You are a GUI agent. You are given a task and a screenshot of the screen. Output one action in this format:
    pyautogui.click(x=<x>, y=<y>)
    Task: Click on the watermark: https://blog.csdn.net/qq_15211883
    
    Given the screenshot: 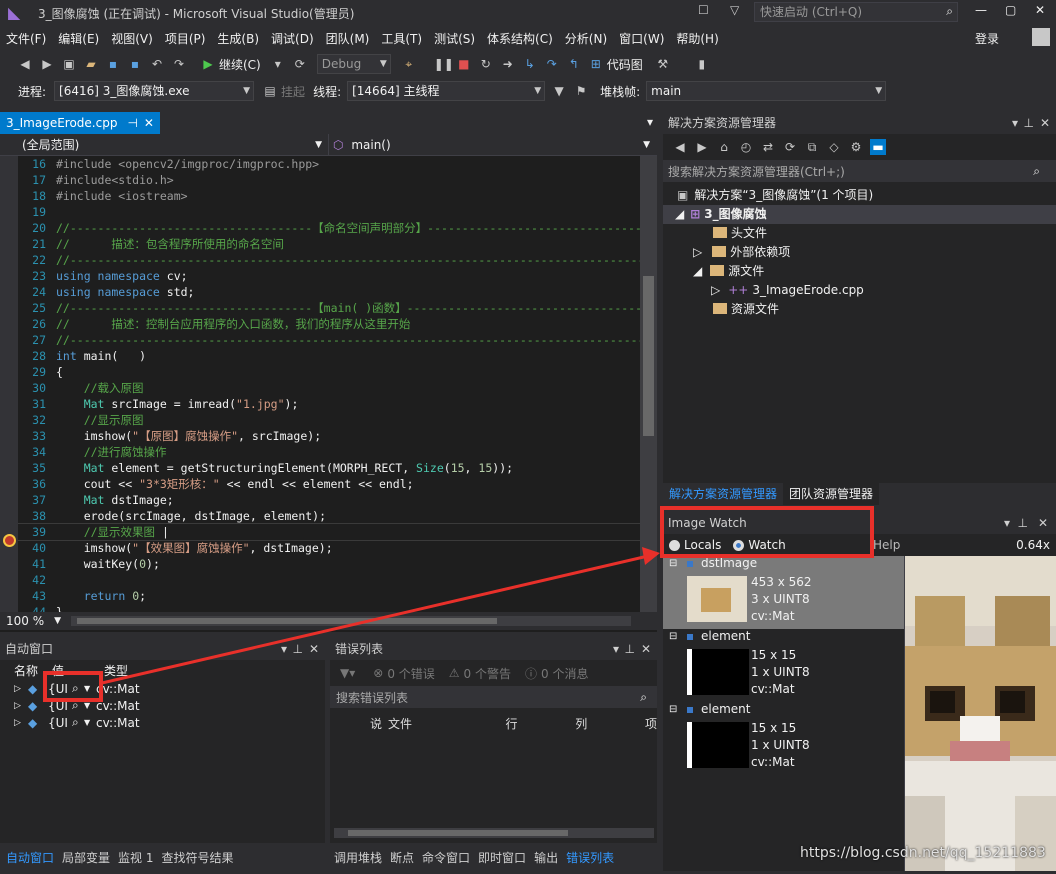 What is the action you would take?
    pyautogui.click(x=923, y=853)
    